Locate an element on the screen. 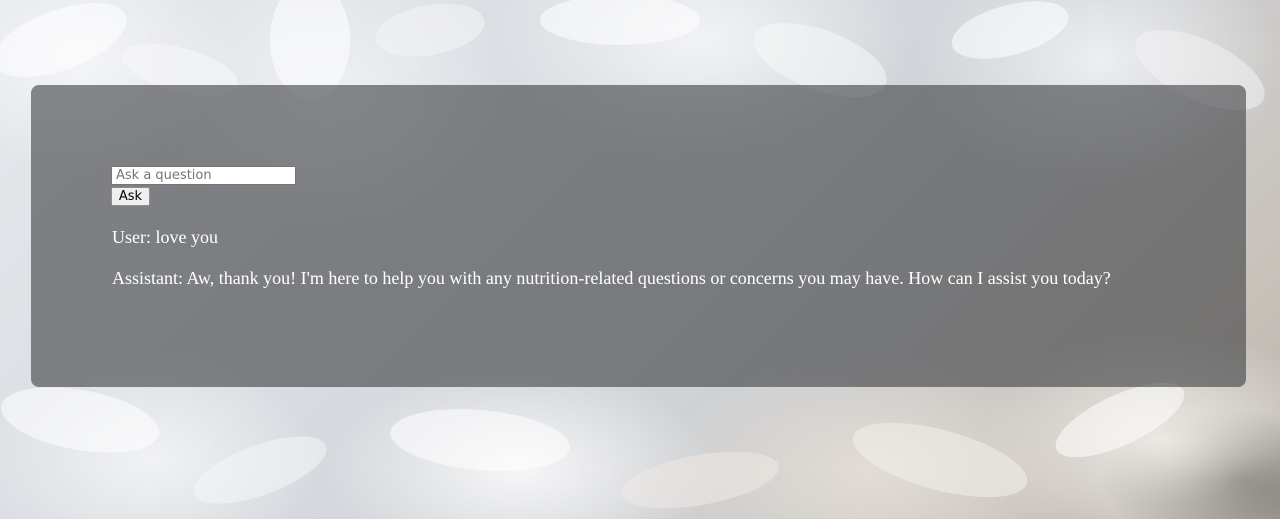  ask-button: Ask is located at coordinates (130, 196).